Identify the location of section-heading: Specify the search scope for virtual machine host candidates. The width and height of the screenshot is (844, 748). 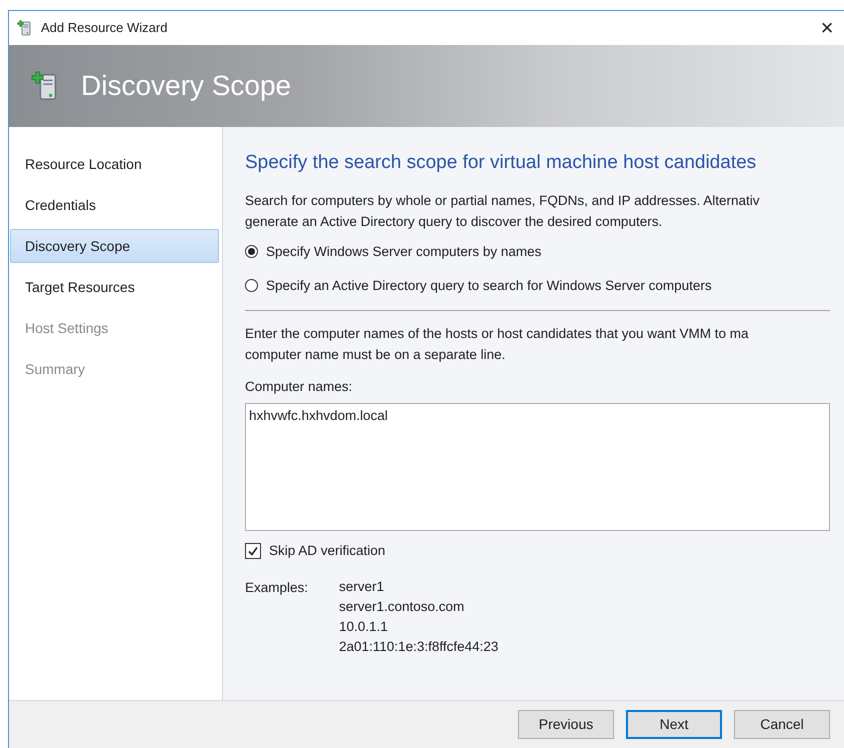
(501, 163).